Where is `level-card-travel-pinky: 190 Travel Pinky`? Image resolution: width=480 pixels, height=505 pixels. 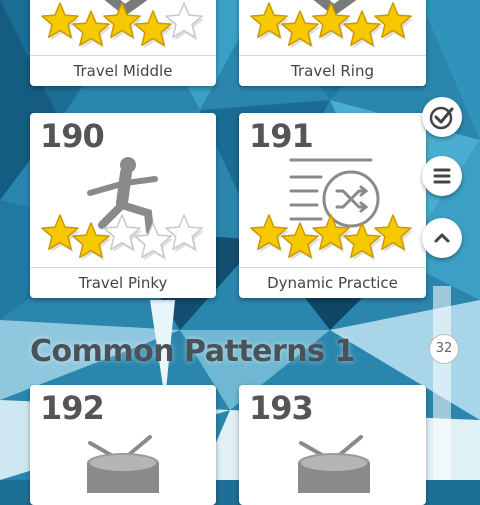
level-card-travel-pinky: 190 Travel Pinky is located at coordinates (123, 205).